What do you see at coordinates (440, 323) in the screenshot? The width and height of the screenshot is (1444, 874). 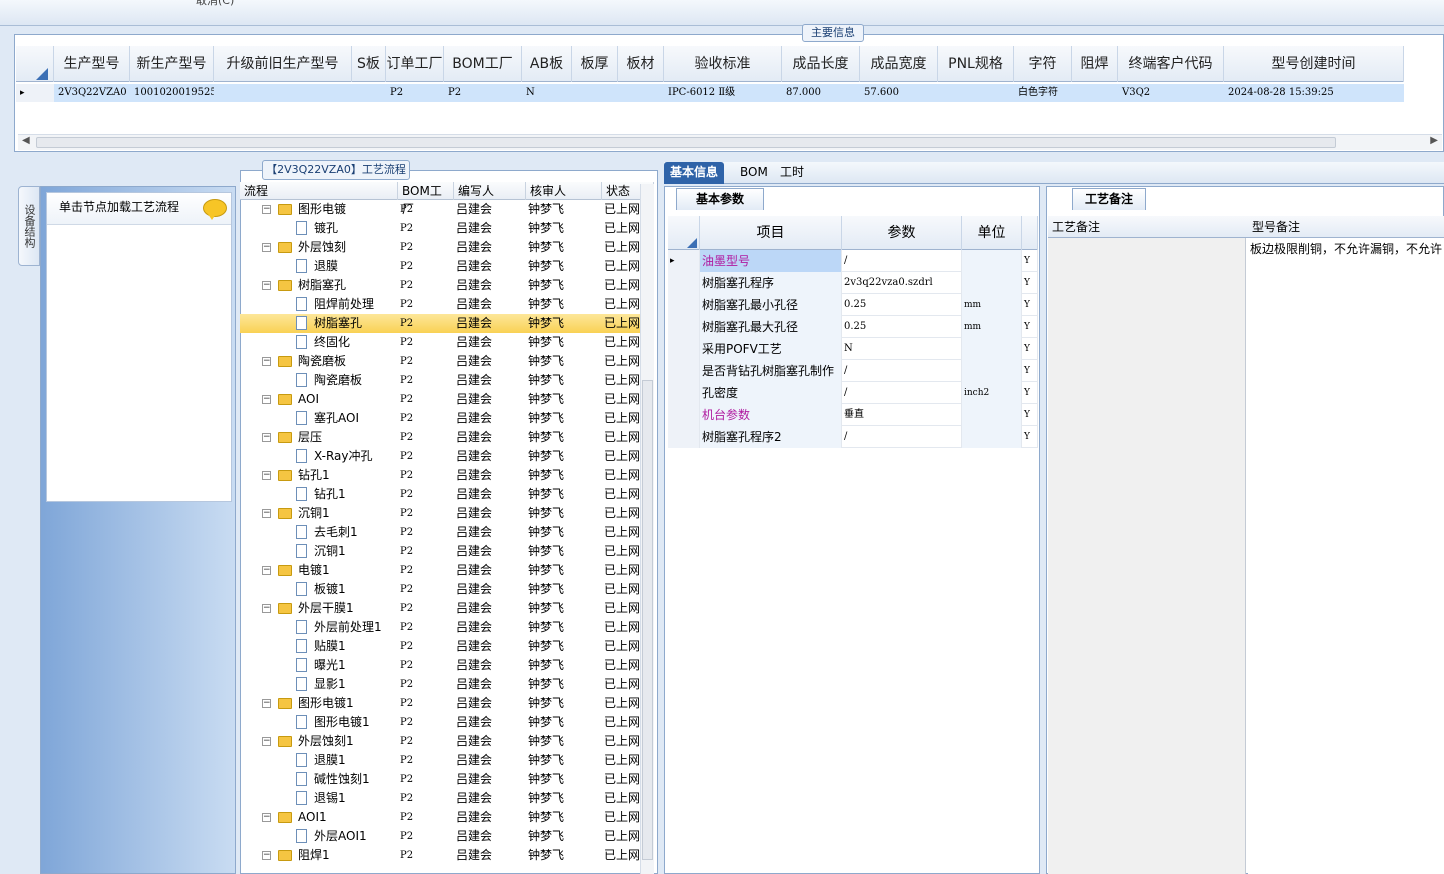 I see `tree-row: 树脂塞孔 P2 吕建会 钟梦飞 已上网` at bounding box center [440, 323].